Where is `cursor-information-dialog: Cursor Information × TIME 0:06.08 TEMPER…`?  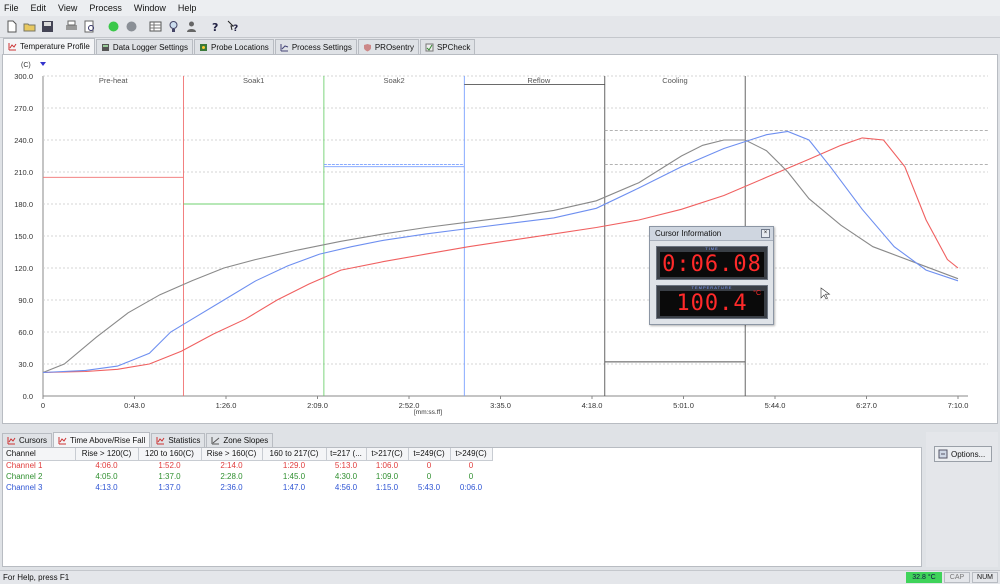
cursor-information-dialog: Cursor Information × TIME 0:06.08 TEMPER… is located at coordinates (711, 275).